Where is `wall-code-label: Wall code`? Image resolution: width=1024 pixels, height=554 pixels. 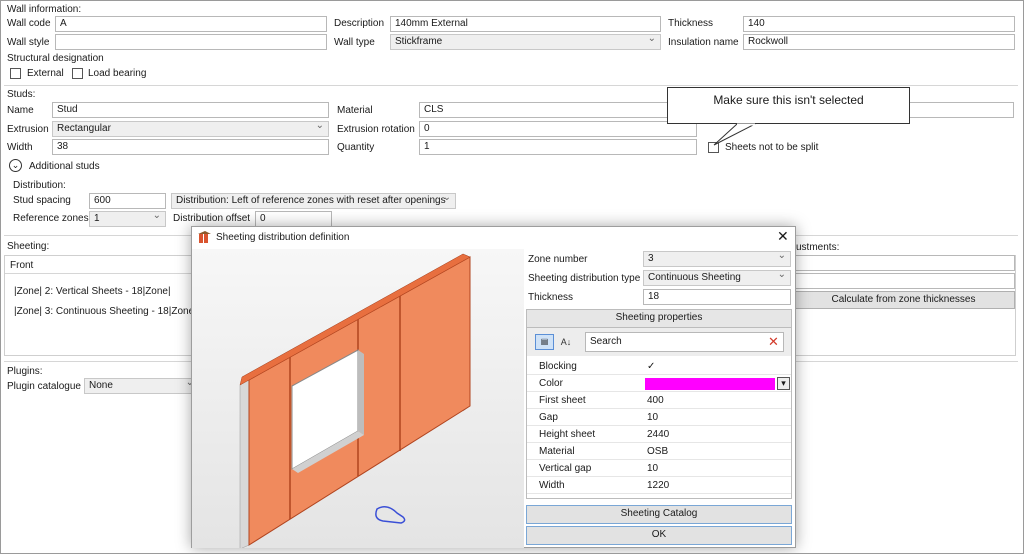 wall-code-label: Wall code is located at coordinates (29, 23).